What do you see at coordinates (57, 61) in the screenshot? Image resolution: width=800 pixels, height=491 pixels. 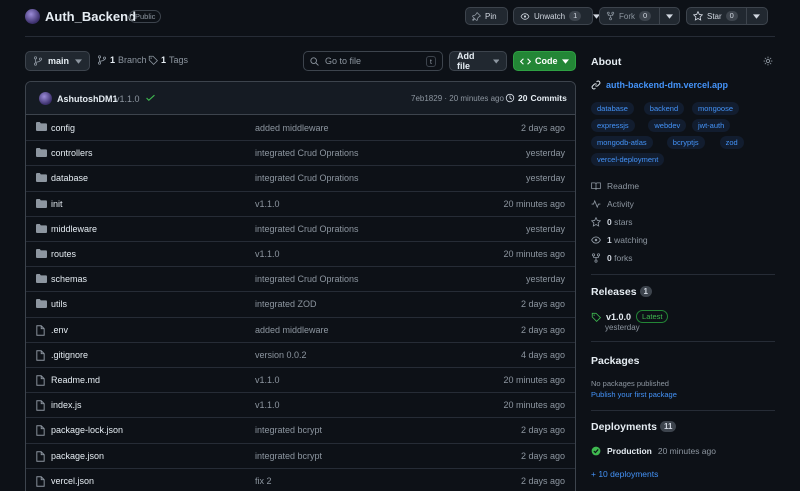 I see `branch-select-button: main` at bounding box center [57, 61].